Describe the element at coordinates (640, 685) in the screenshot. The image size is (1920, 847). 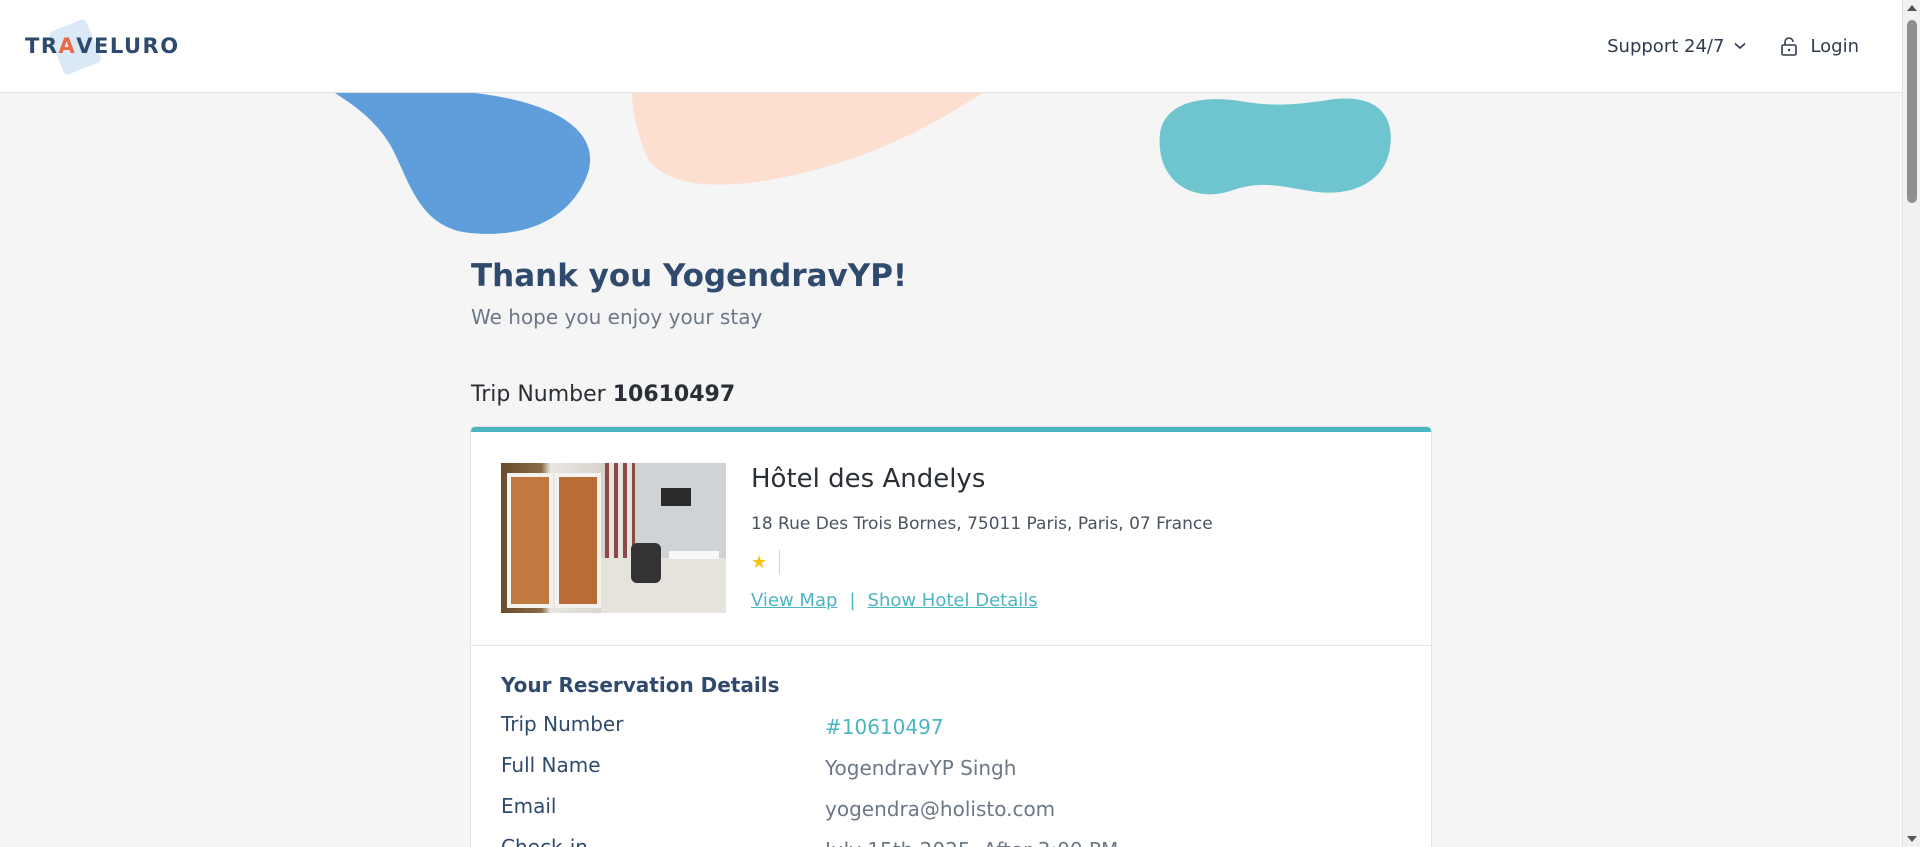
I see `reservation-details-title: Your Reservation Details` at that location.